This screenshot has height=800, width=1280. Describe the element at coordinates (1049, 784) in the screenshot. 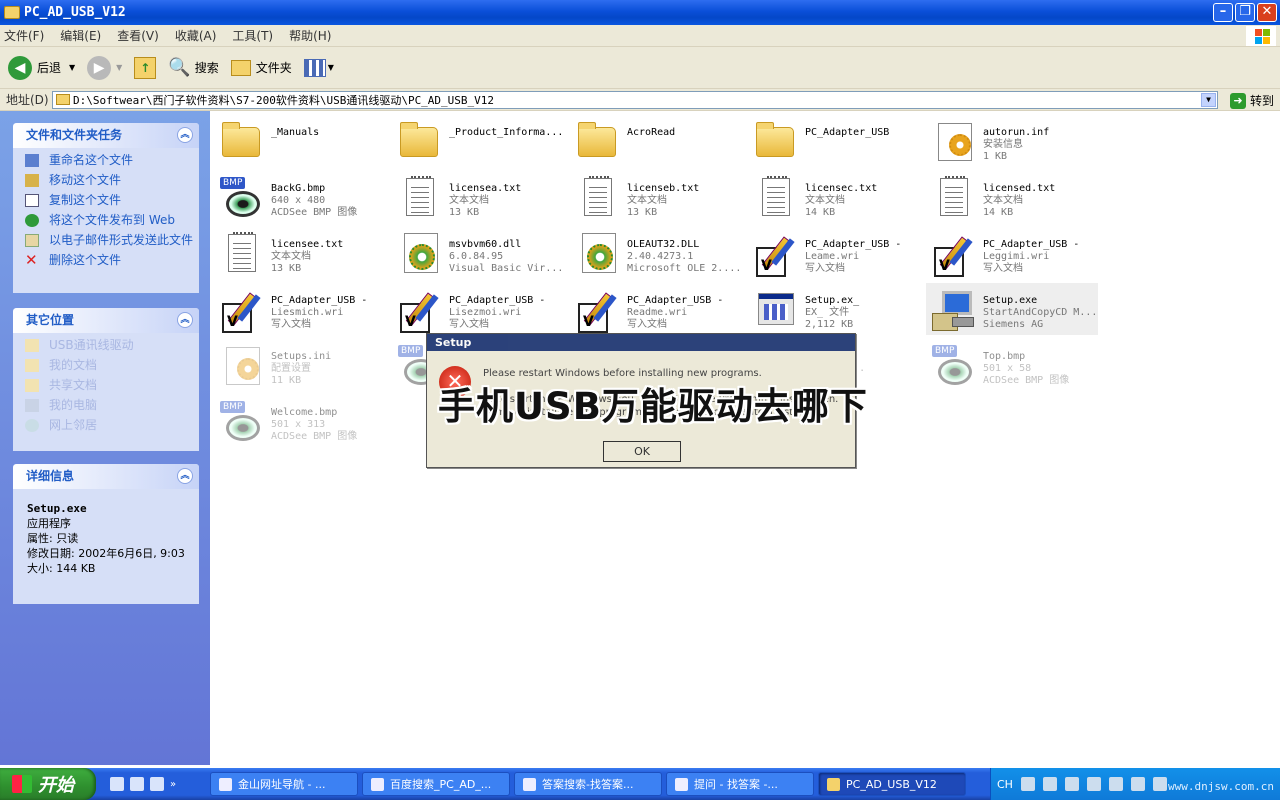

I see `help-icon` at that location.